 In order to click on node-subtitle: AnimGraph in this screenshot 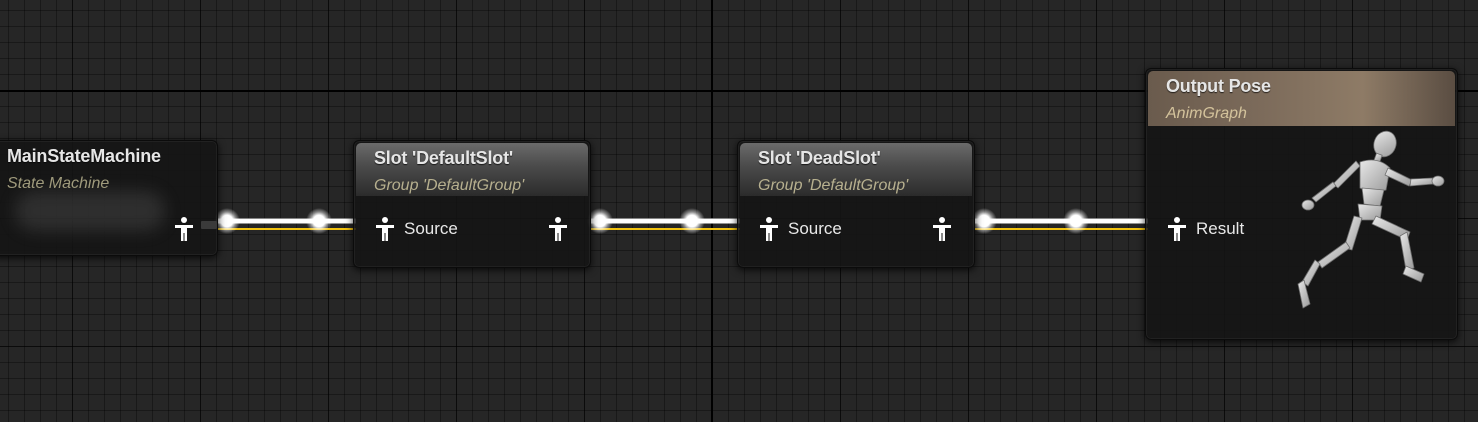, I will do `click(1206, 113)`.